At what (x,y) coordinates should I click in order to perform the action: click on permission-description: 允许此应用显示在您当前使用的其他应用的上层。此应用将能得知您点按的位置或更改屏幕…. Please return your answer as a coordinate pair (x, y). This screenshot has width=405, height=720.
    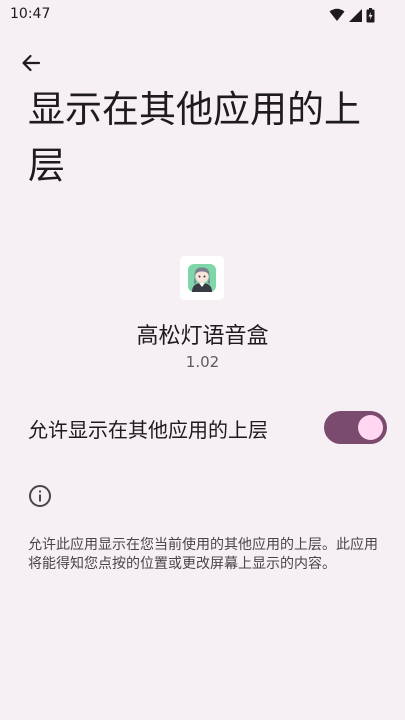
    Looking at the image, I should click on (203, 554).